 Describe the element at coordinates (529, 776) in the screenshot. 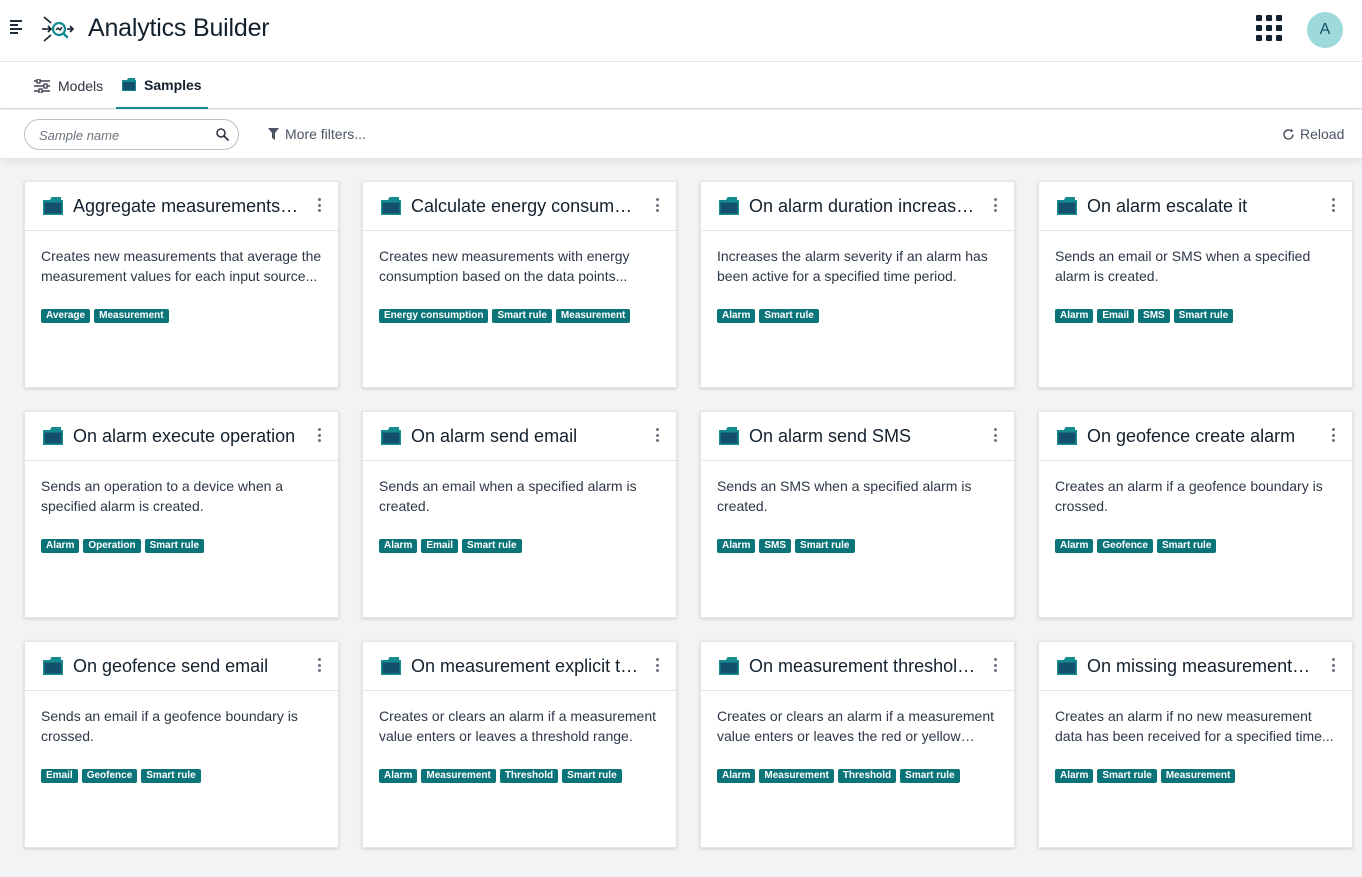

I see `tag-badge: Threshold` at that location.